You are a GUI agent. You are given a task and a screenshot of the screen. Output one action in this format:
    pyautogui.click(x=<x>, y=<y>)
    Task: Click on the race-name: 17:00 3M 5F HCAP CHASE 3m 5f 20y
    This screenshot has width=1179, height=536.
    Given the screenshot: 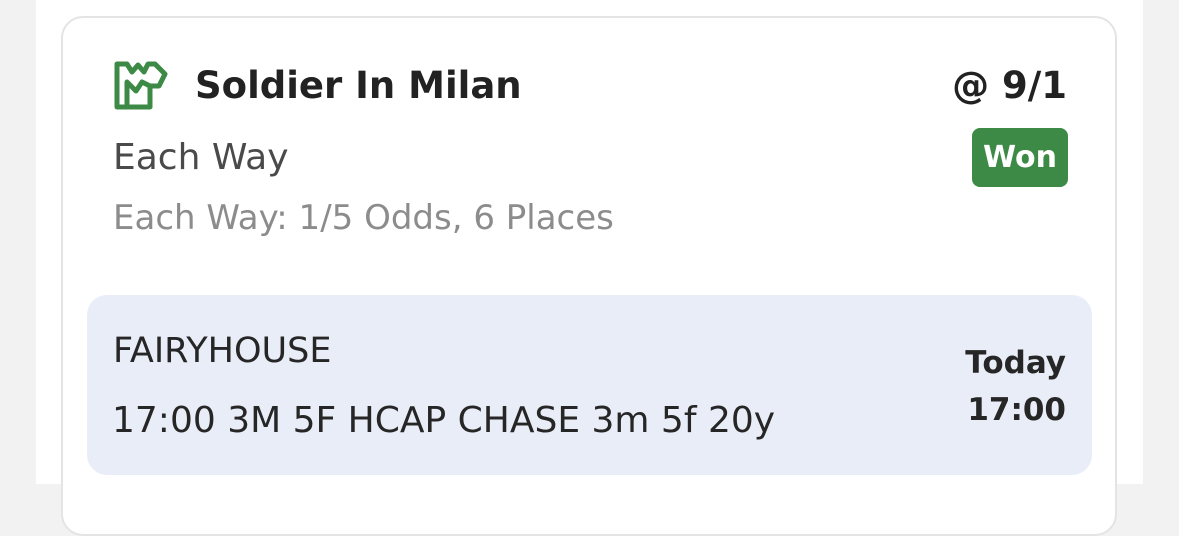 What is the action you would take?
    pyautogui.click(x=444, y=420)
    